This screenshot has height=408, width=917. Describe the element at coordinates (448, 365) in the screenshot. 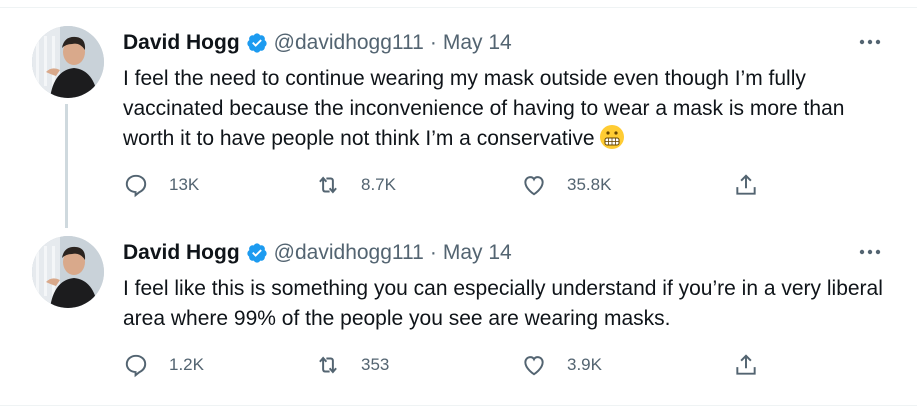

I see `tweet-actions: 1.2K 353 3.9K` at that location.